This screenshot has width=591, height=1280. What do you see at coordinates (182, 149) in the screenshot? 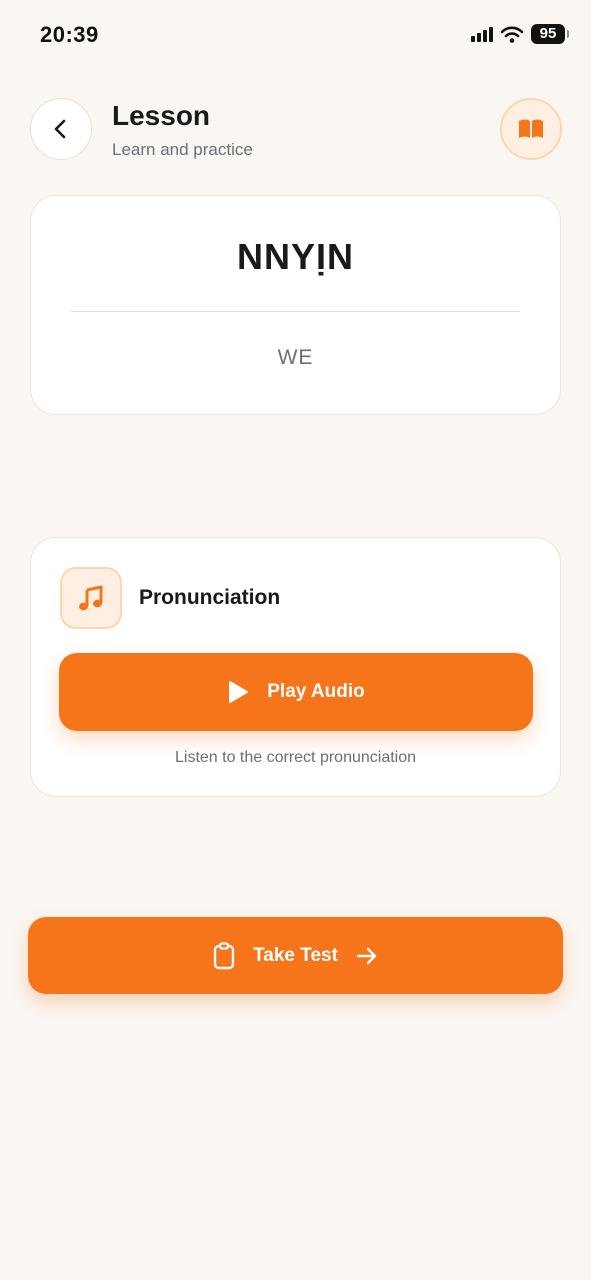
I see `page-subtitle: Learn and practice` at bounding box center [182, 149].